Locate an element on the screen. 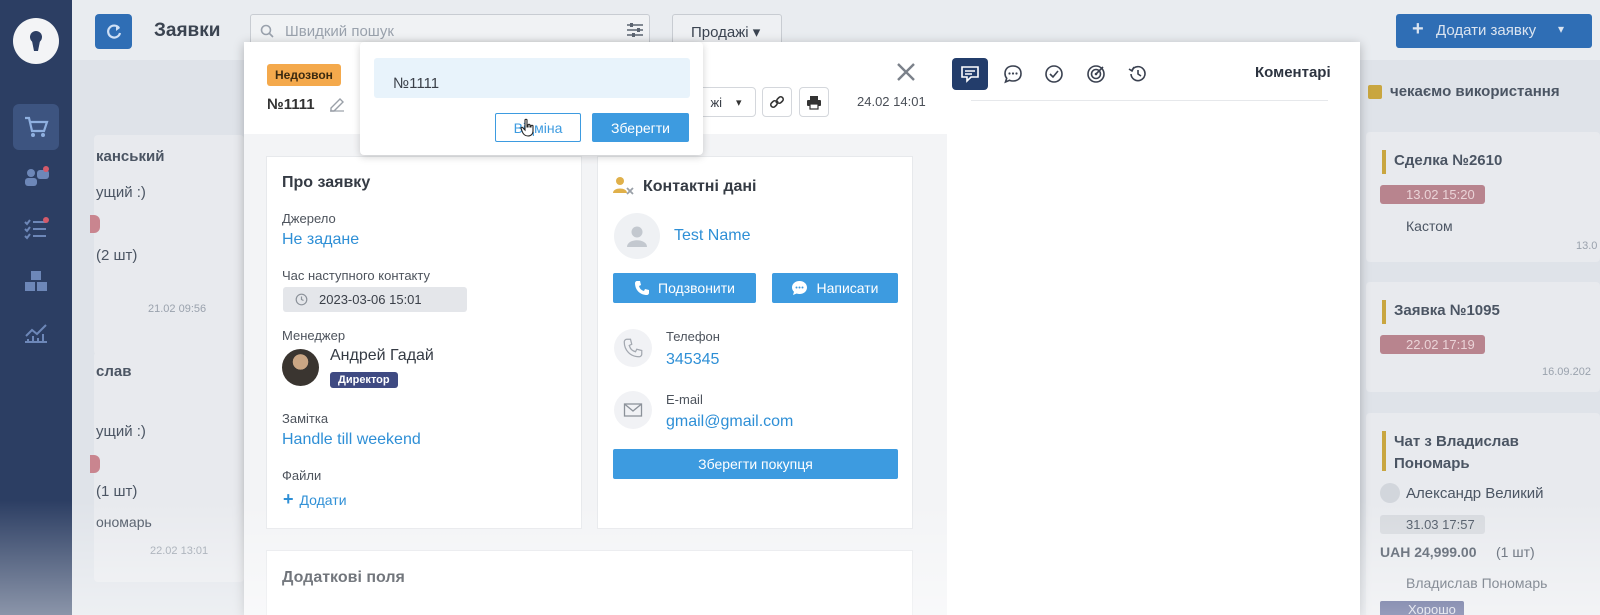  sidebar-item-orders is located at coordinates (36, 127).